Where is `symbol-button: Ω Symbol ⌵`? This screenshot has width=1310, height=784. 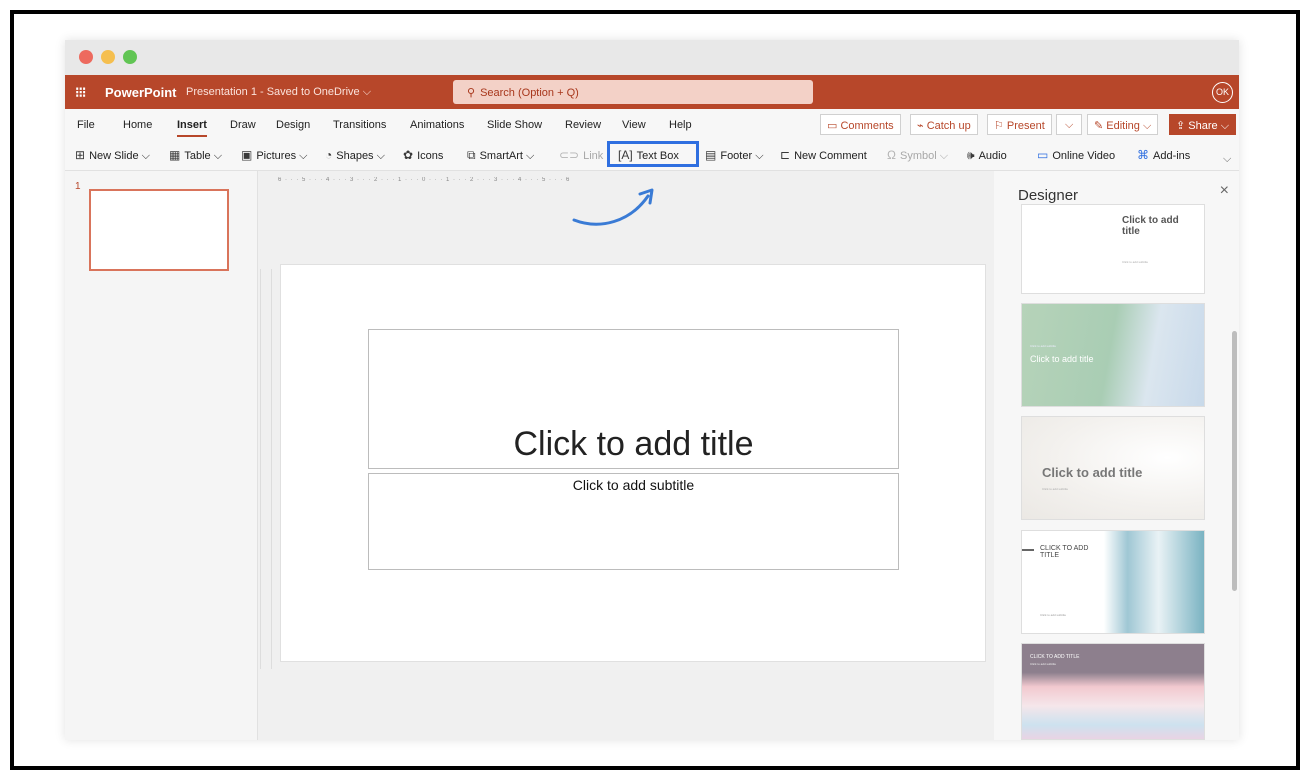
symbol-button: Ω Symbol ⌵ is located at coordinates (917, 155).